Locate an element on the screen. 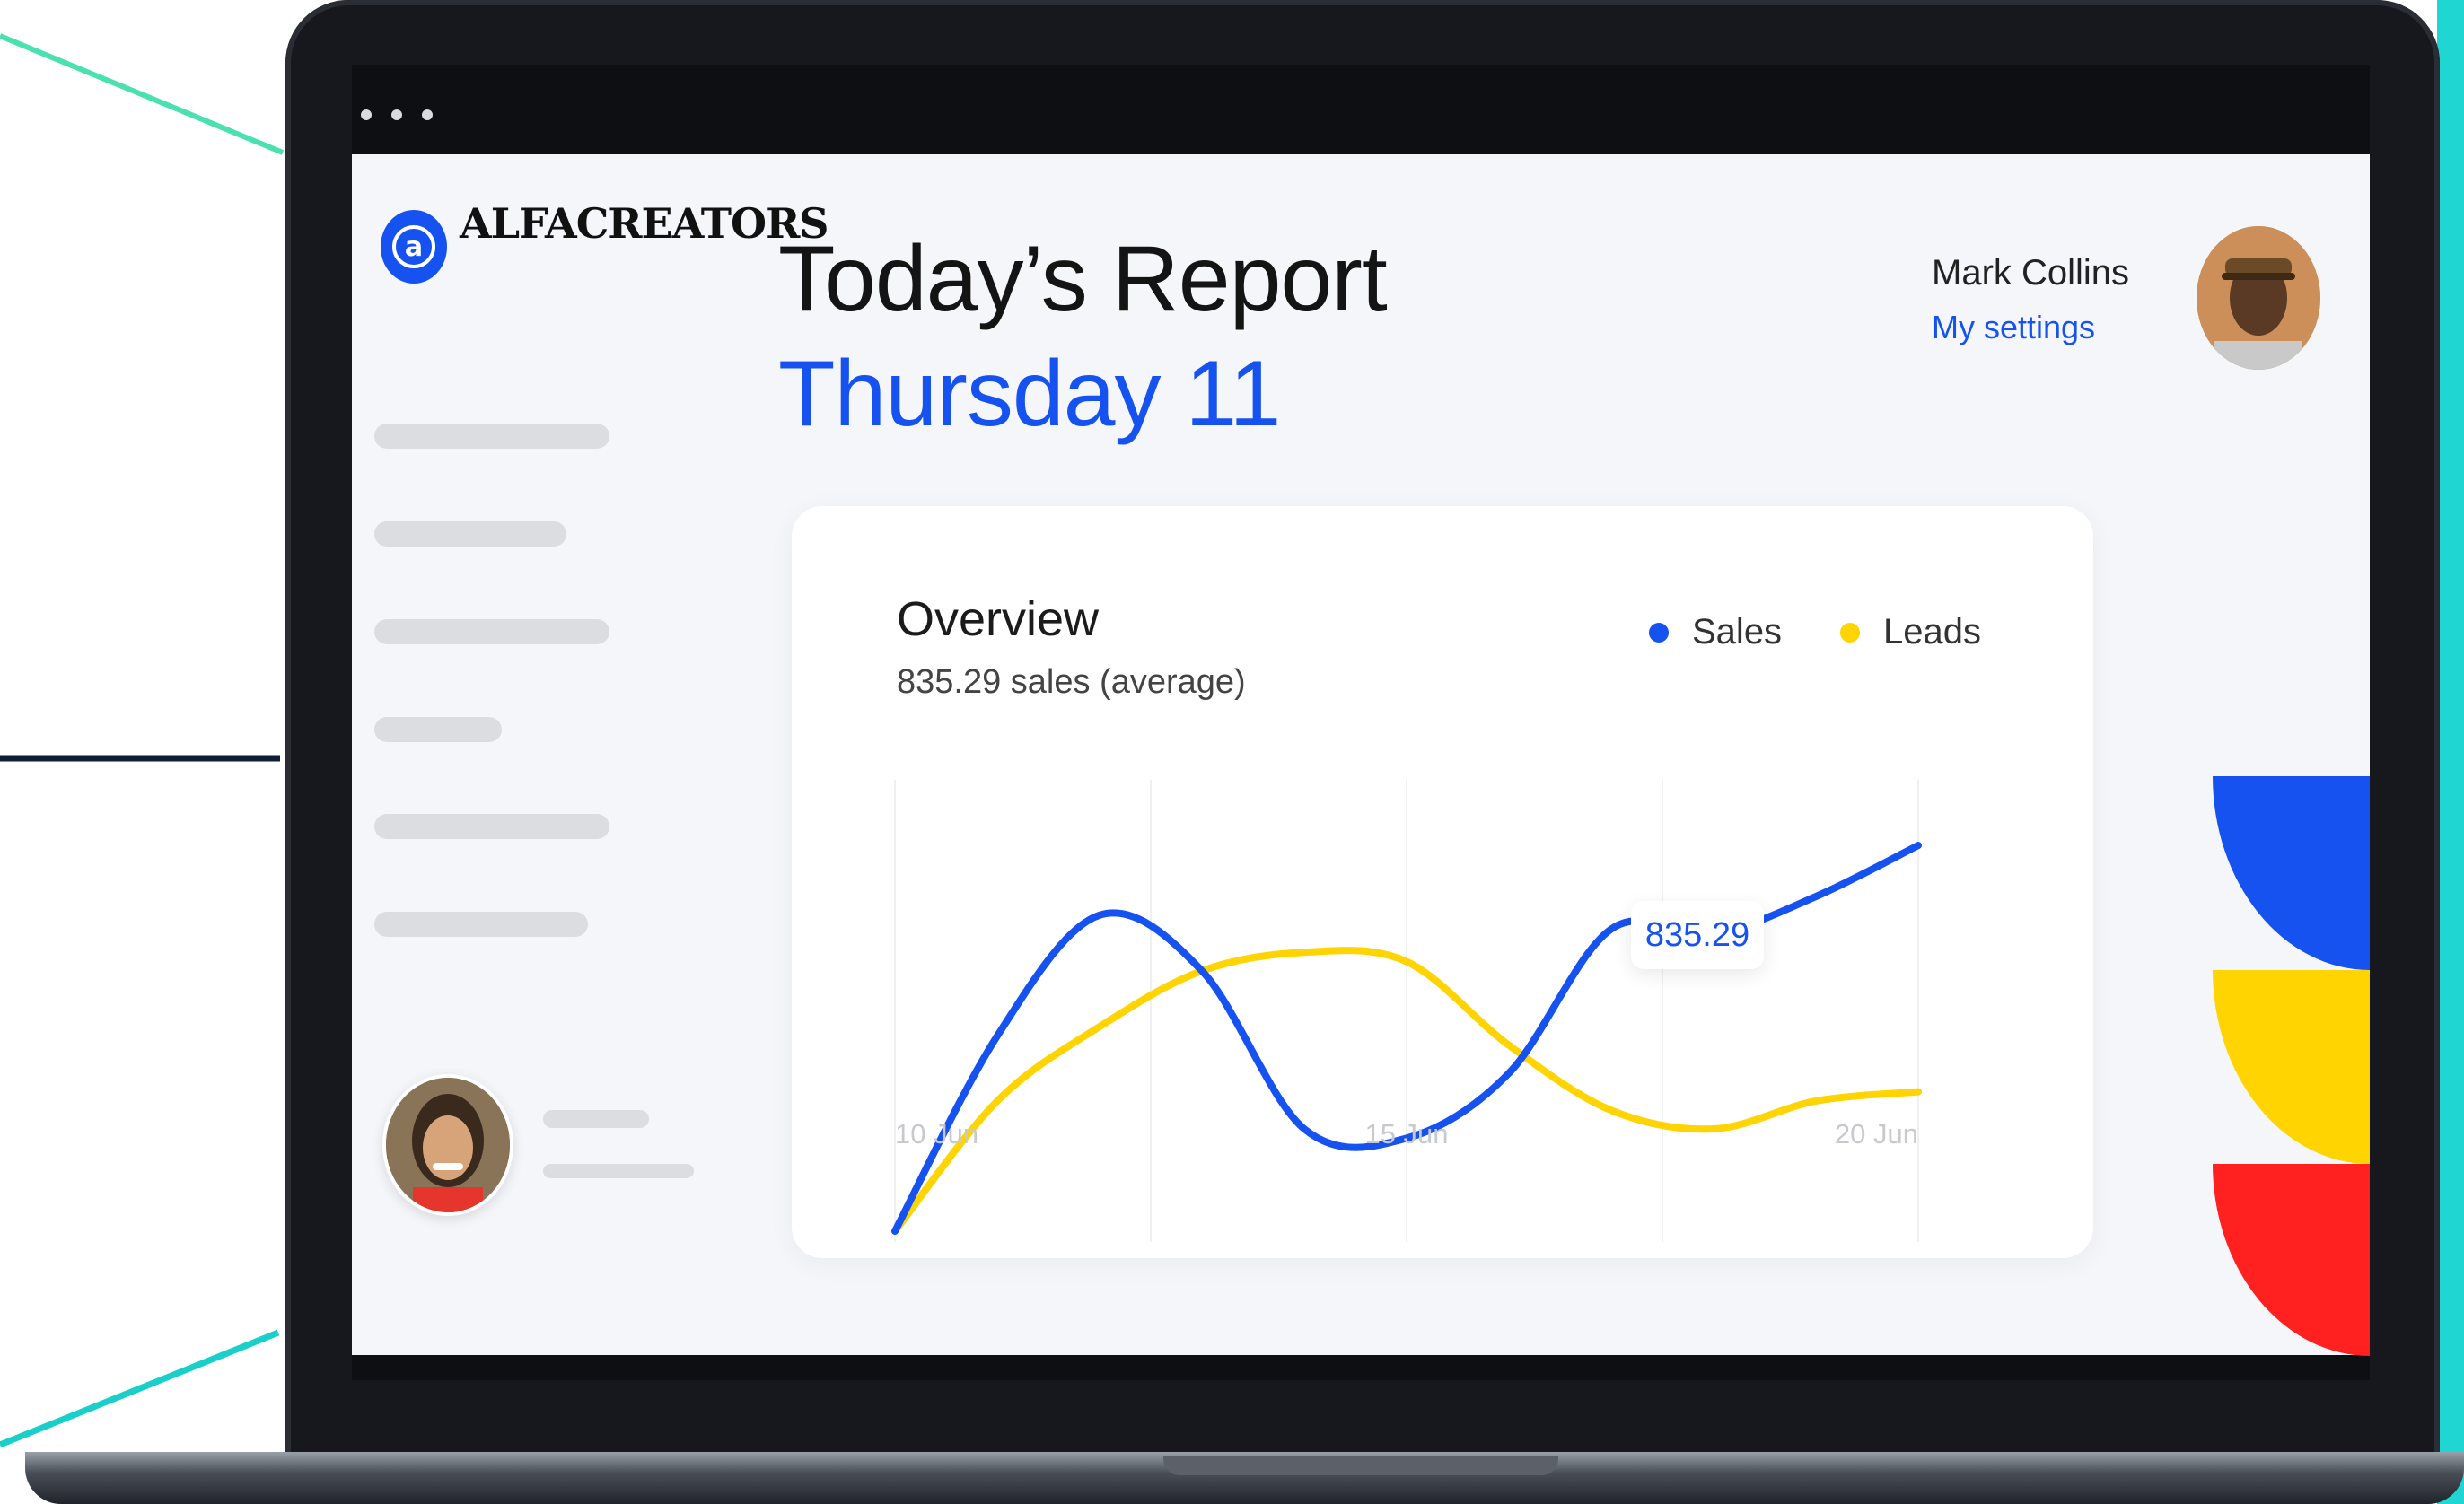  x-tick-label: 20 Jun is located at coordinates (1877, 1134).